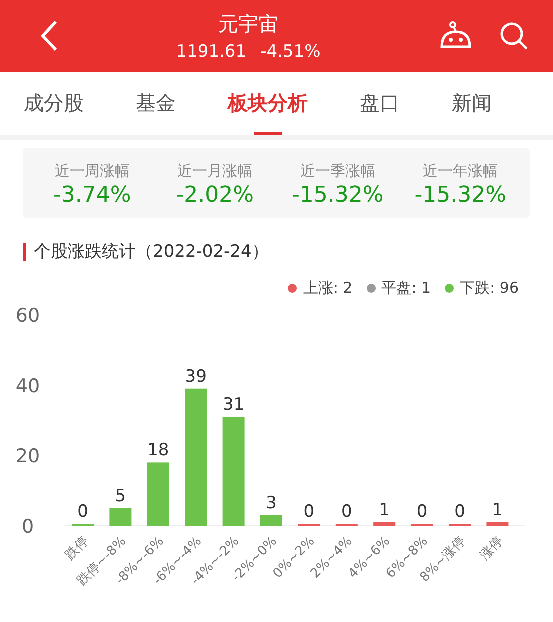 The width and height of the screenshot is (553, 622). I want to click on page-title: 元宇宙, so click(248, 24).